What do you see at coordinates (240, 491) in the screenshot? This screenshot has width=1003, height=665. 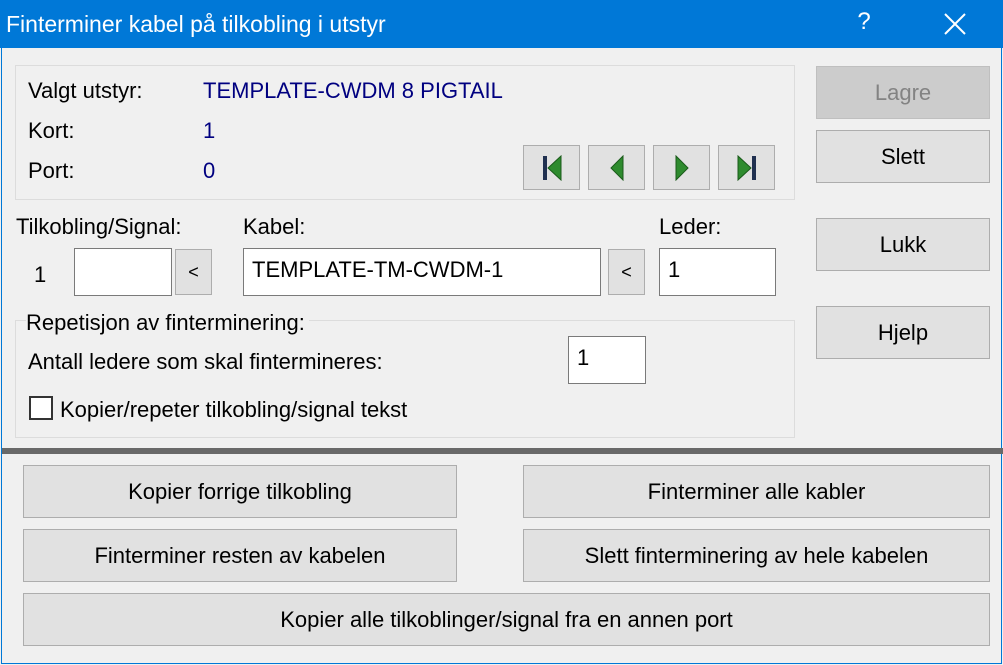 I see `copy-previous-button: Kopier forrige tilkobling` at bounding box center [240, 491].